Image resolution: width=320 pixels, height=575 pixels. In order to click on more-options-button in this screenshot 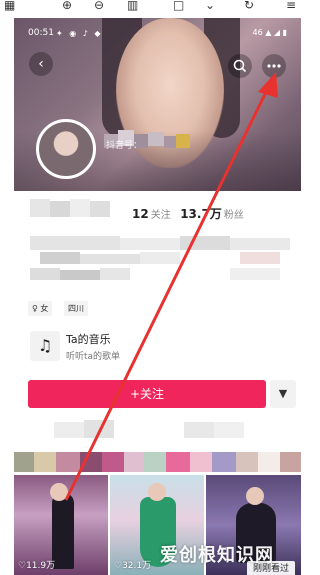, I will do `click(274, 66)`.